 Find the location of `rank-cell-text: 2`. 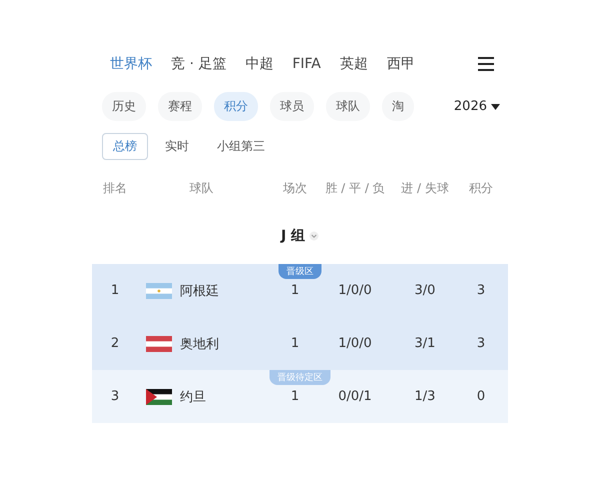

rank-cell-text: 2 is located at coordinates (115, 343).